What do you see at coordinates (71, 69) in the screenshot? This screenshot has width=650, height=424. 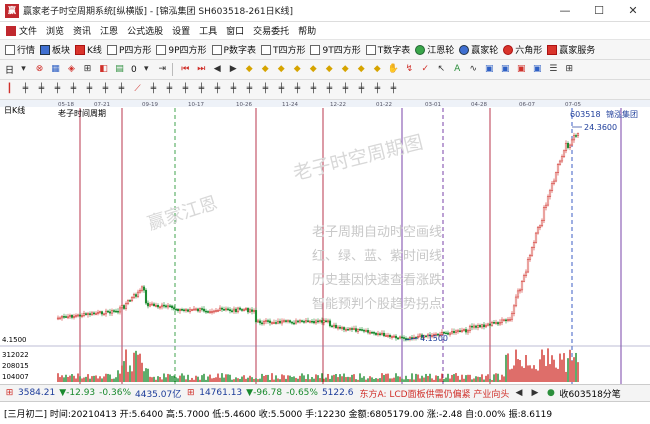 I see `indicator-icon: ◈` at bounding box center [71, 69].